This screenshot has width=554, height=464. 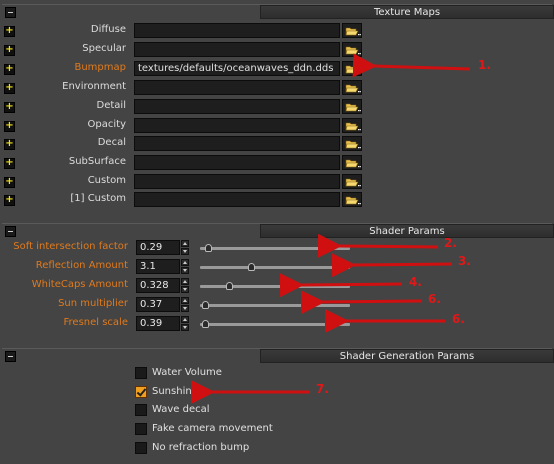 What do you see at coordinates (97, 161) in the screenshot?
I see `texture-map-label: SubSurface` at bounding box center [97, 161].